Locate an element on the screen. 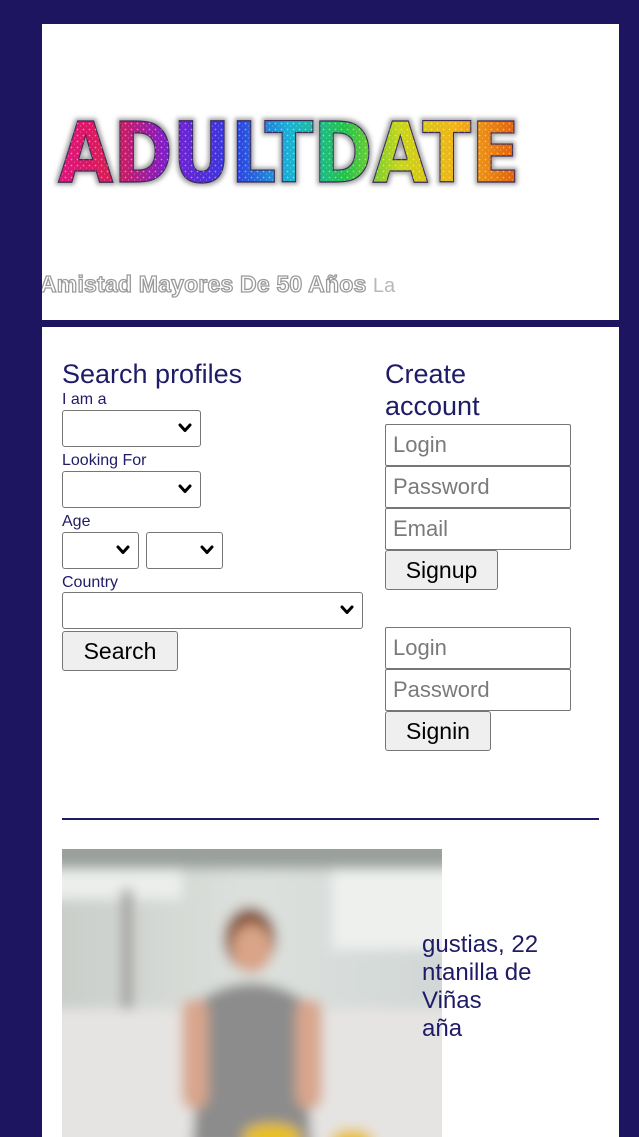 The width and height of the screenshot is (639, 1137). signup-login-input is located at coordinates (478, 445).